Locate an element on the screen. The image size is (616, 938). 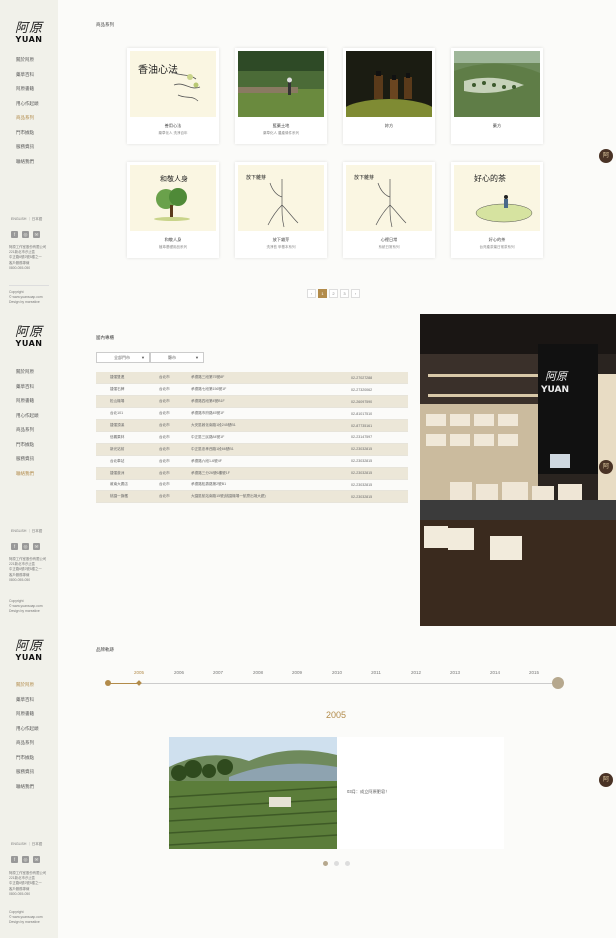
store-row: 松山機場 台北市 承德路四段第4號B1F 02-26097590 is located at coordinates (252, 402).